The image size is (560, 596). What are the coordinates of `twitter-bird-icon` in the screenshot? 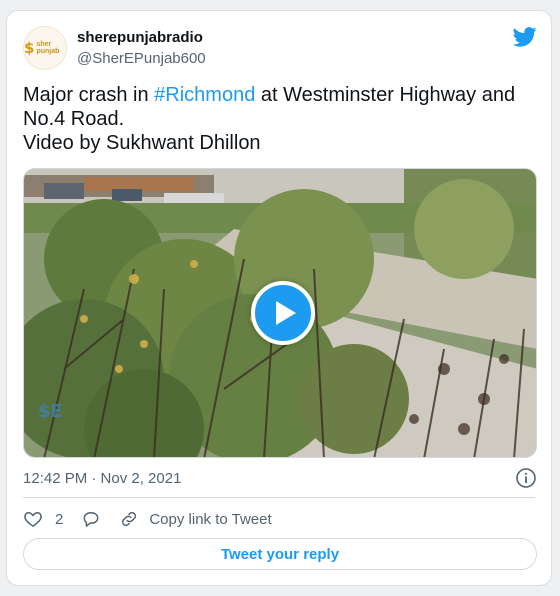 It's located at (525, 37).